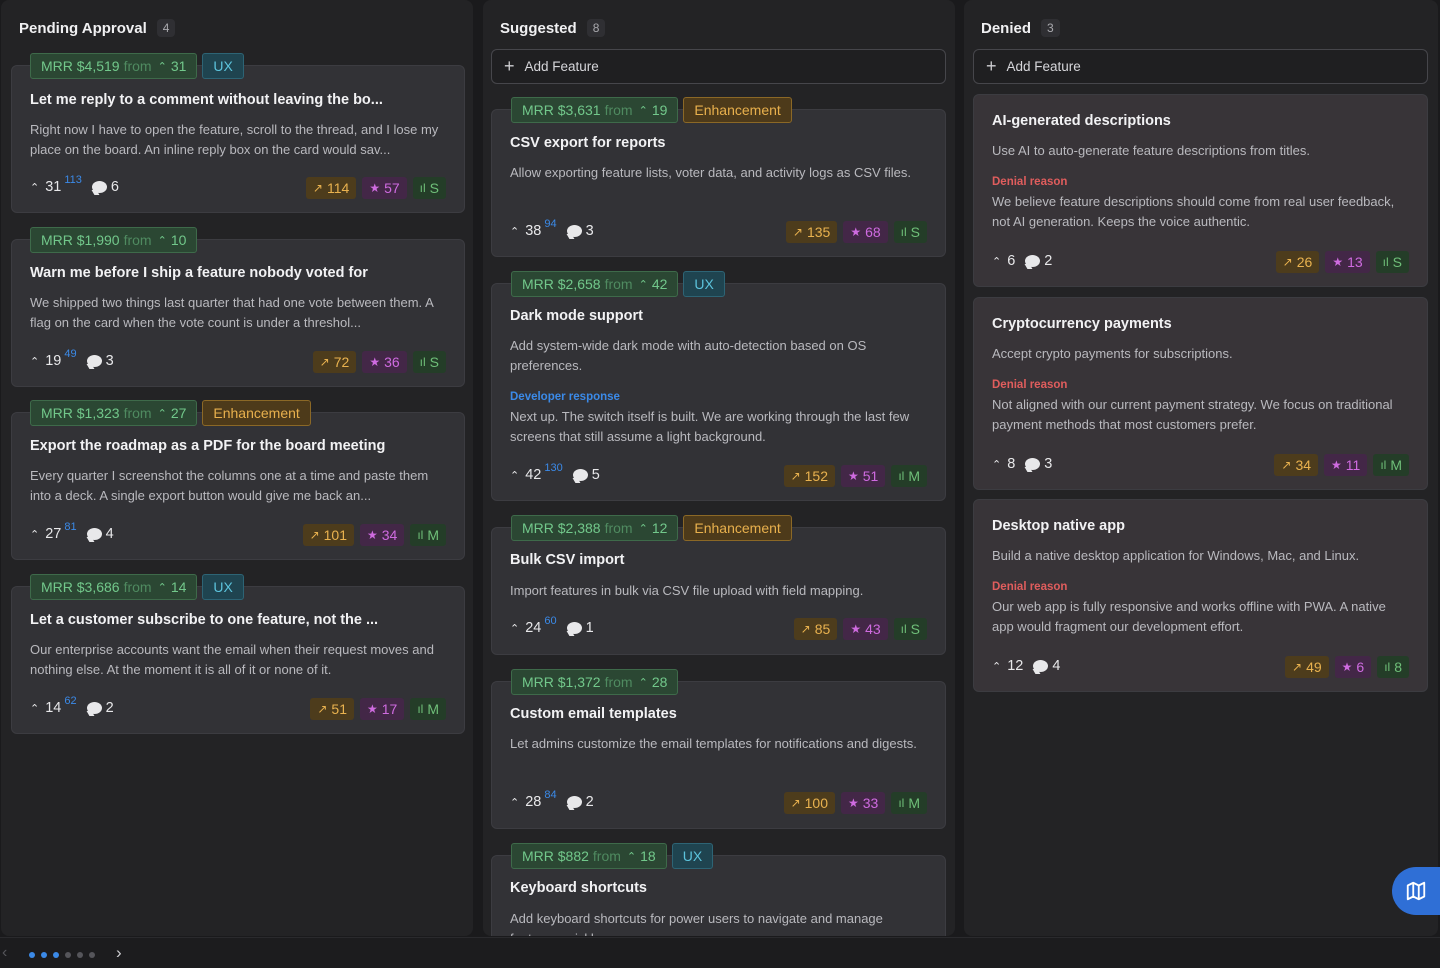 This screenshot has width=1440, height=968. What do you see at coordinates (816, 803) in the screenshot?
I see `trend-value: 100` at bounding box center [816, 803].